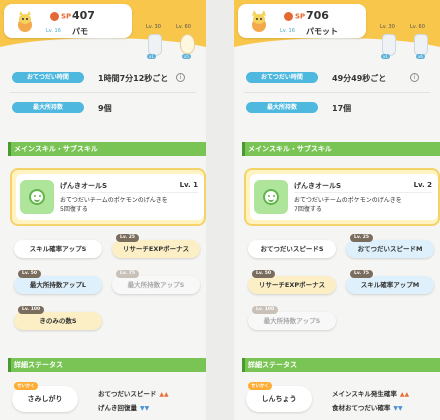  I want to click on item-count-2: x6, so click(420, 56).